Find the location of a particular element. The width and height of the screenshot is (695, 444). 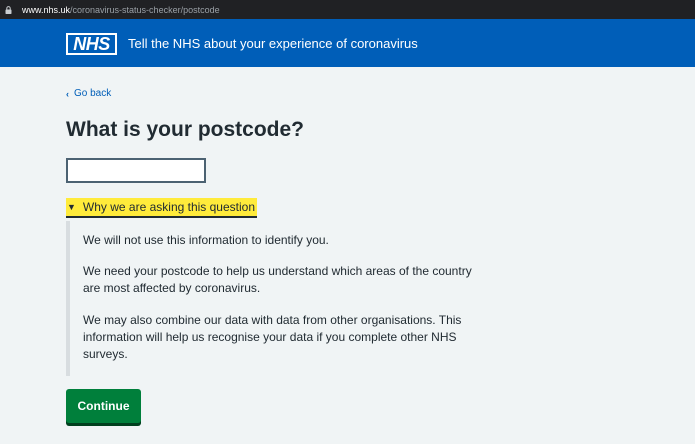

nhs-logo-text: NHS is located at coordinates (91, 44).